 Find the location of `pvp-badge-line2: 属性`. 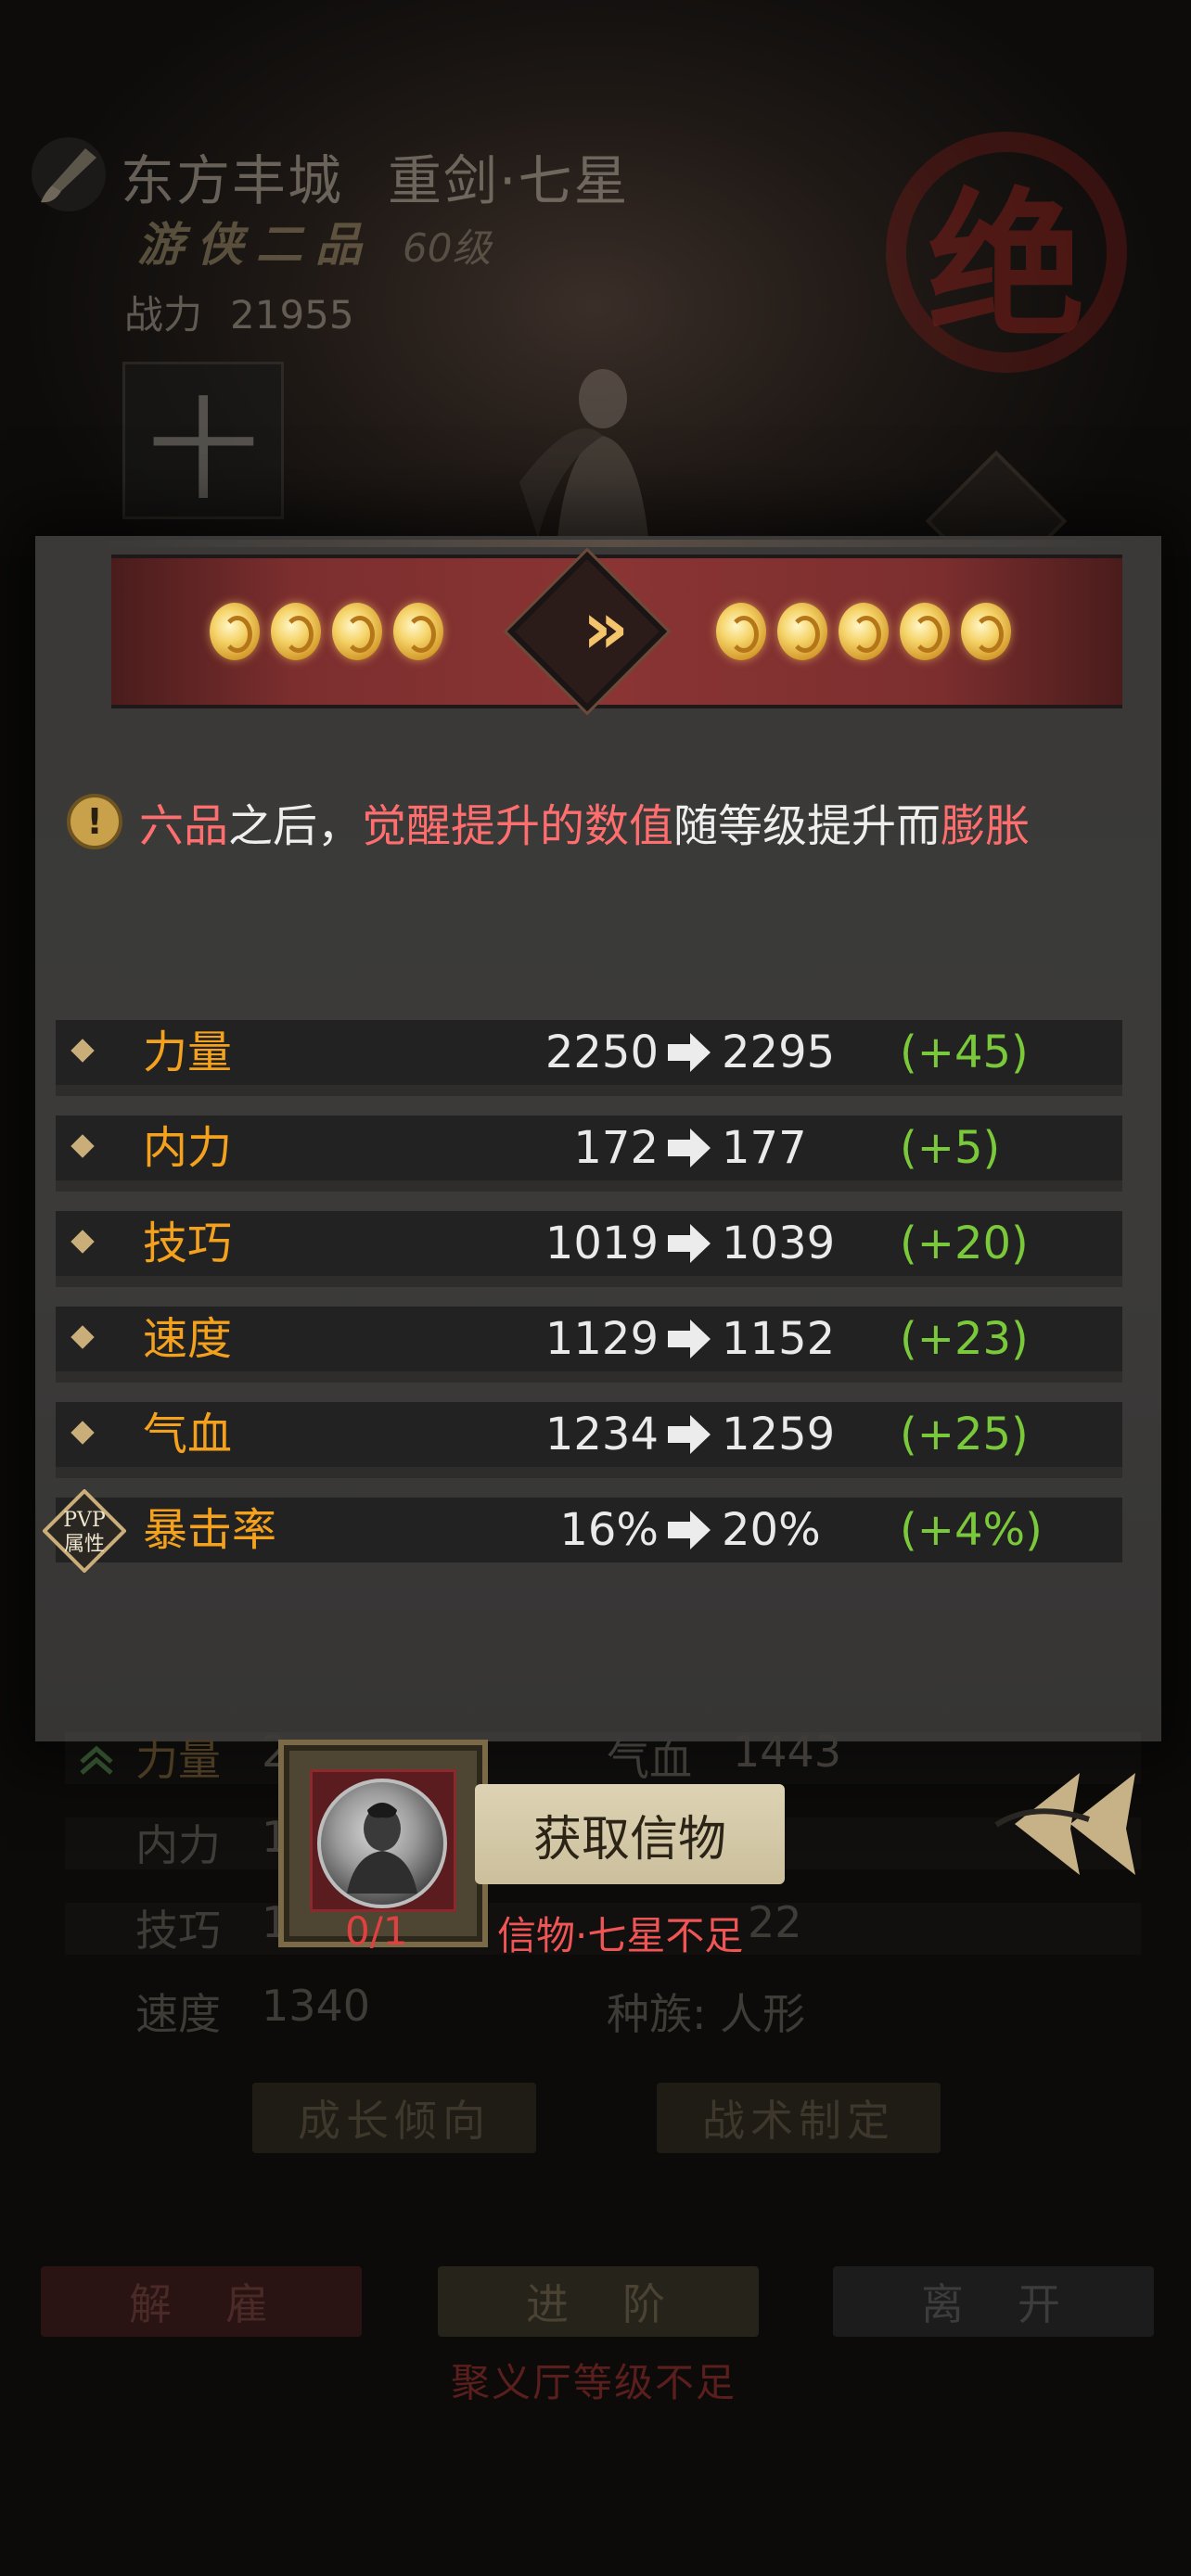

pvp-badge-line2: 属性 is located at coordinates (84, 1545).